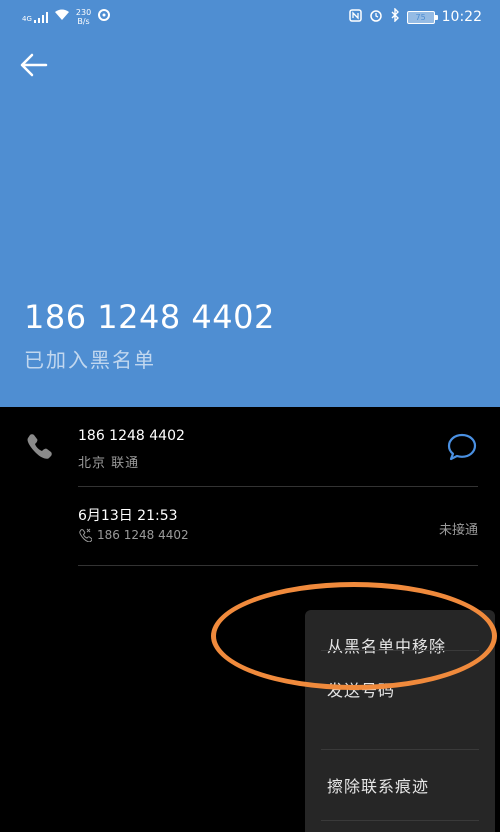 This screenshot has height=832, width=500. Describe the element at coordinates (250, 17) in the screenshot. I see `status-bar: 4G 230 B/s 75 10:22` at that location.